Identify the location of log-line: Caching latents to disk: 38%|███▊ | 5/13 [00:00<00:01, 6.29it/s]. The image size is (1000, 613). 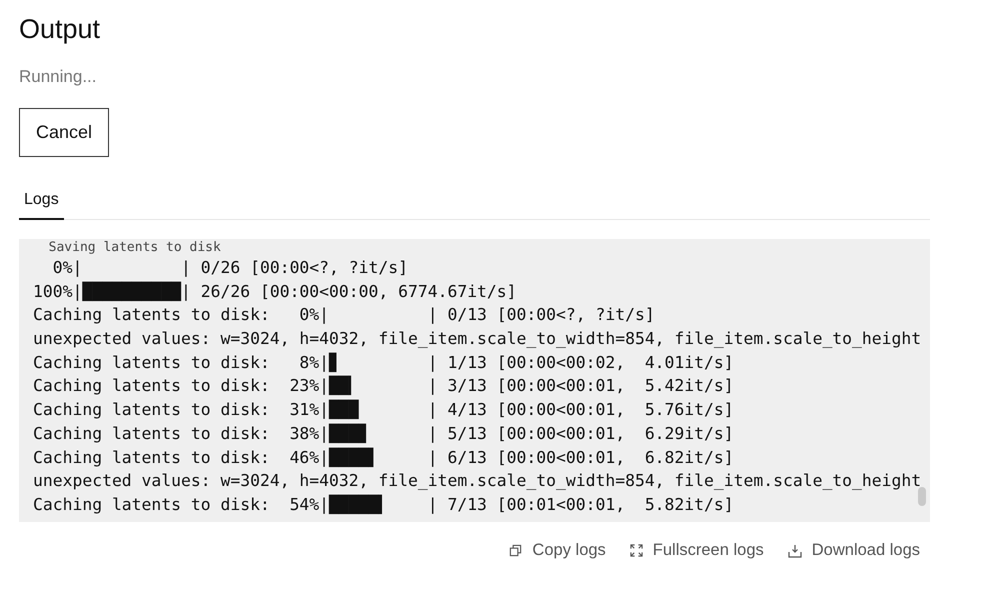
(383, 434).